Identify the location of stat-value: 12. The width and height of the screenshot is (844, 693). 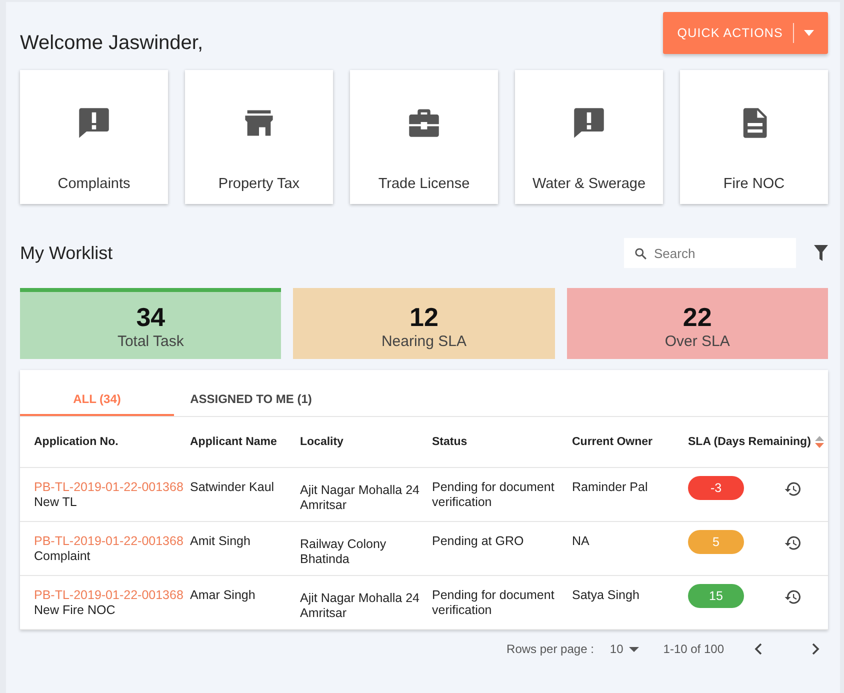
(424, 317).